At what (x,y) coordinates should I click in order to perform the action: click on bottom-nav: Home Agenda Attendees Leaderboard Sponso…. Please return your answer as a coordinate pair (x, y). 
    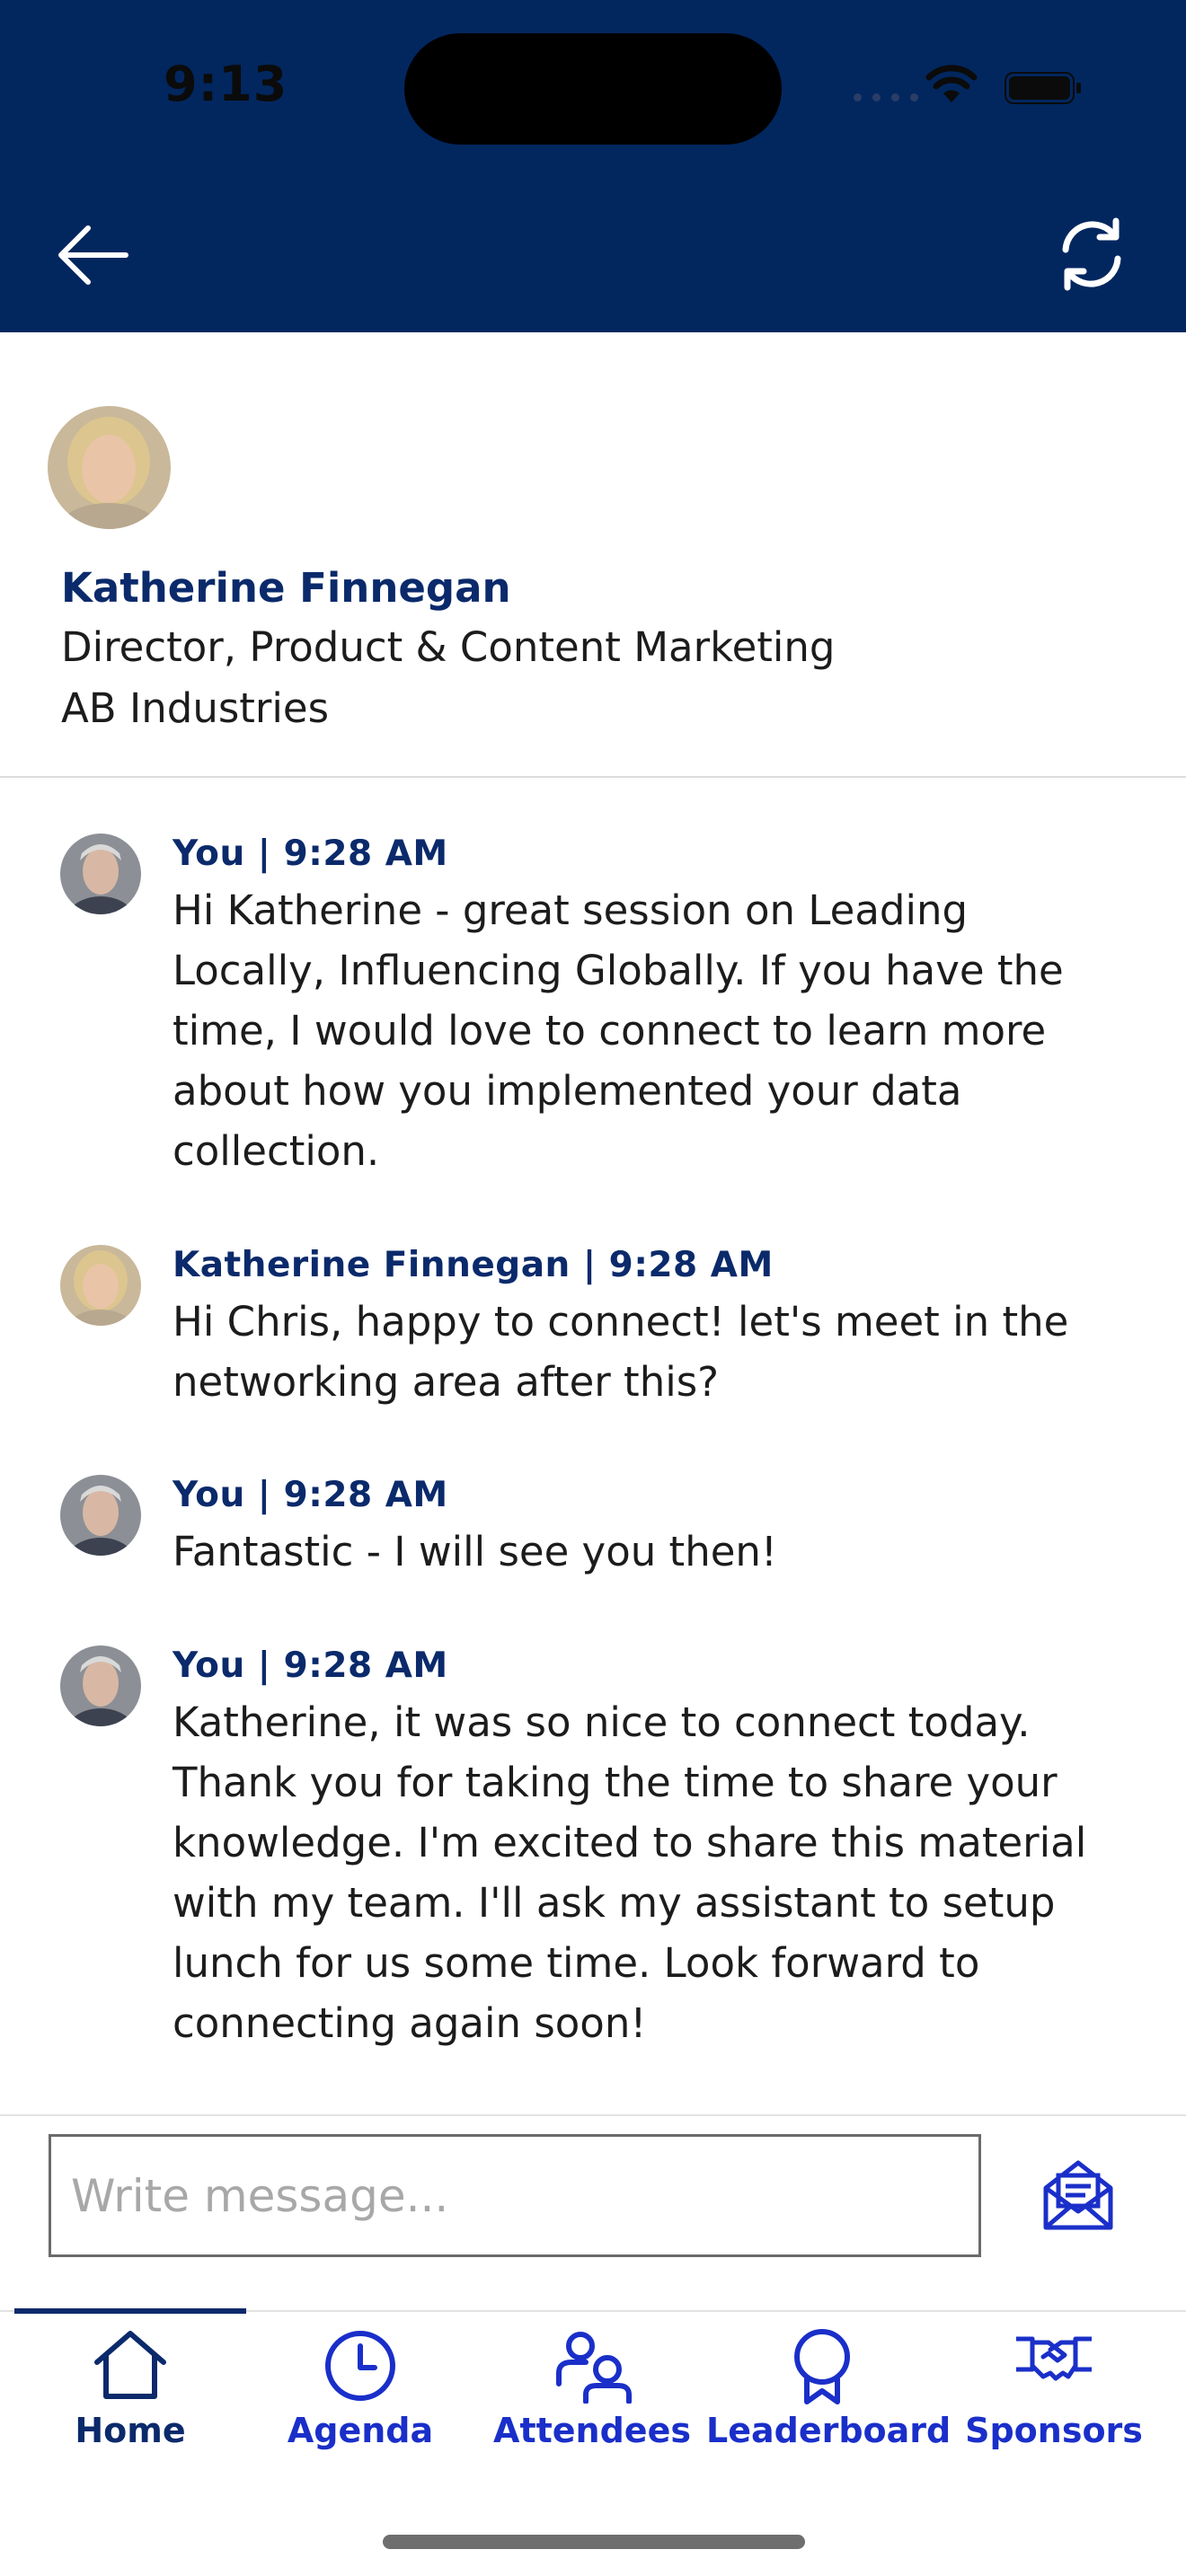
    Looking at the image, I should click on (593, 2411).